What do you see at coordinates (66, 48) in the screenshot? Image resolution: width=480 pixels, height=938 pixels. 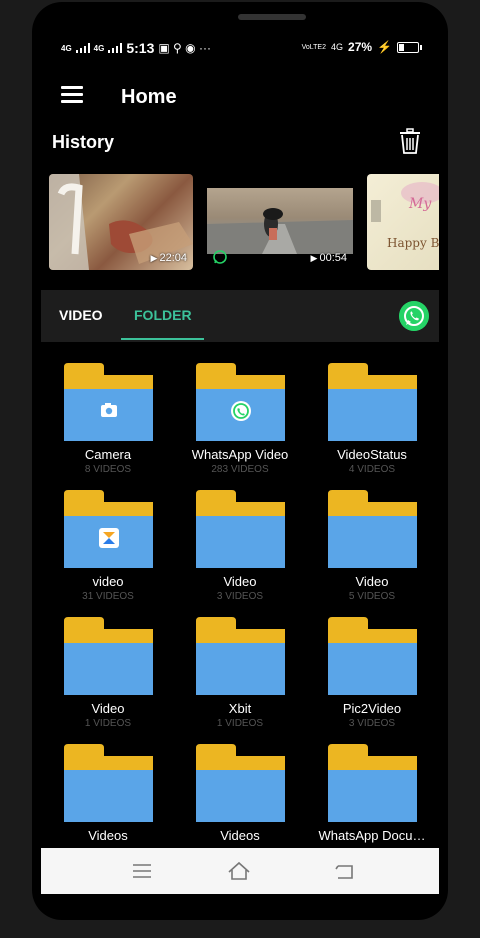 I see `network-left: 4G` at bounding box center [66, 48].